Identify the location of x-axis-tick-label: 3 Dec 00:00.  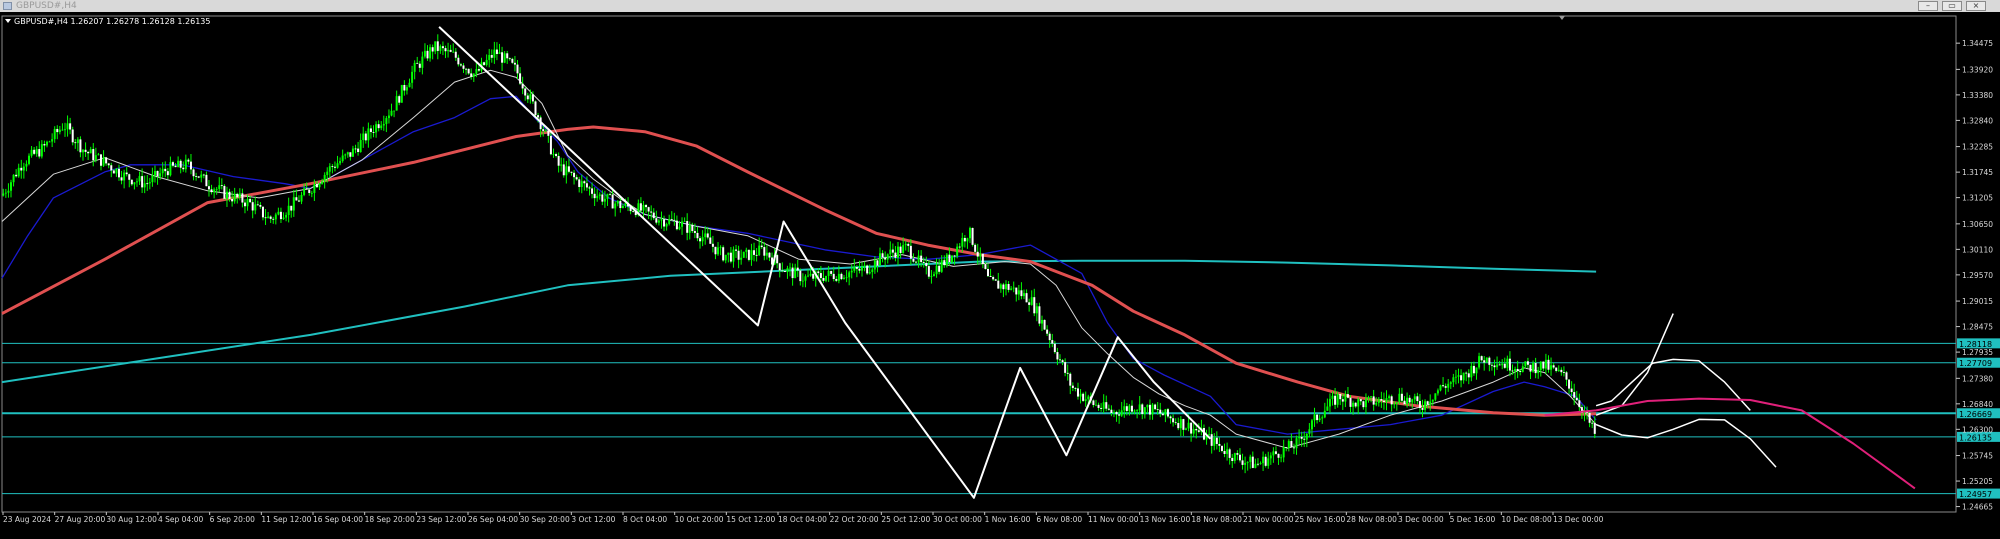
(1421, 519).